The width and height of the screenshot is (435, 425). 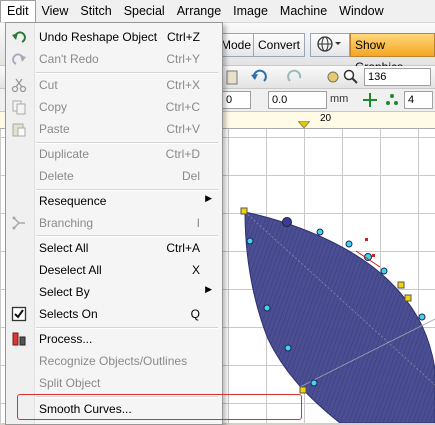 What do you see at coordinates (279, 45) in the screenshot?
I see `convert-button: Convert` at bounding box center [279, 45].